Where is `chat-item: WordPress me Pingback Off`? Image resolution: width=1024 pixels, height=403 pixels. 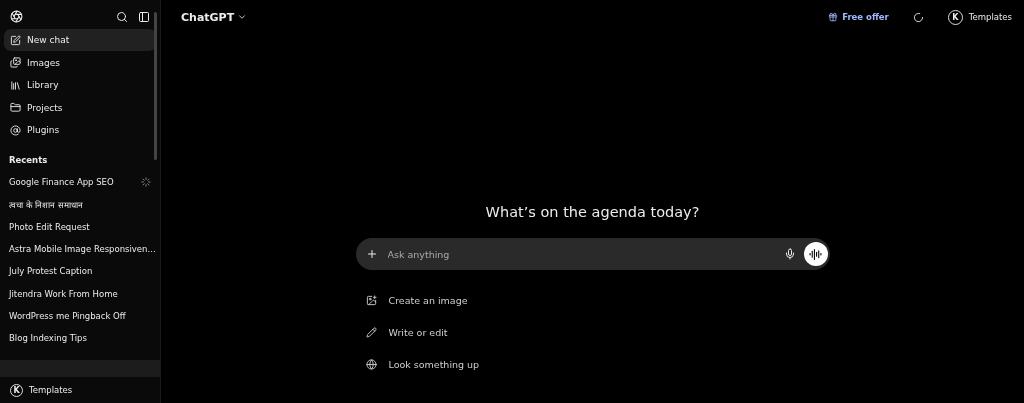
chat-item: WordPress me Pingback Off is located at coordinates (80, 316).